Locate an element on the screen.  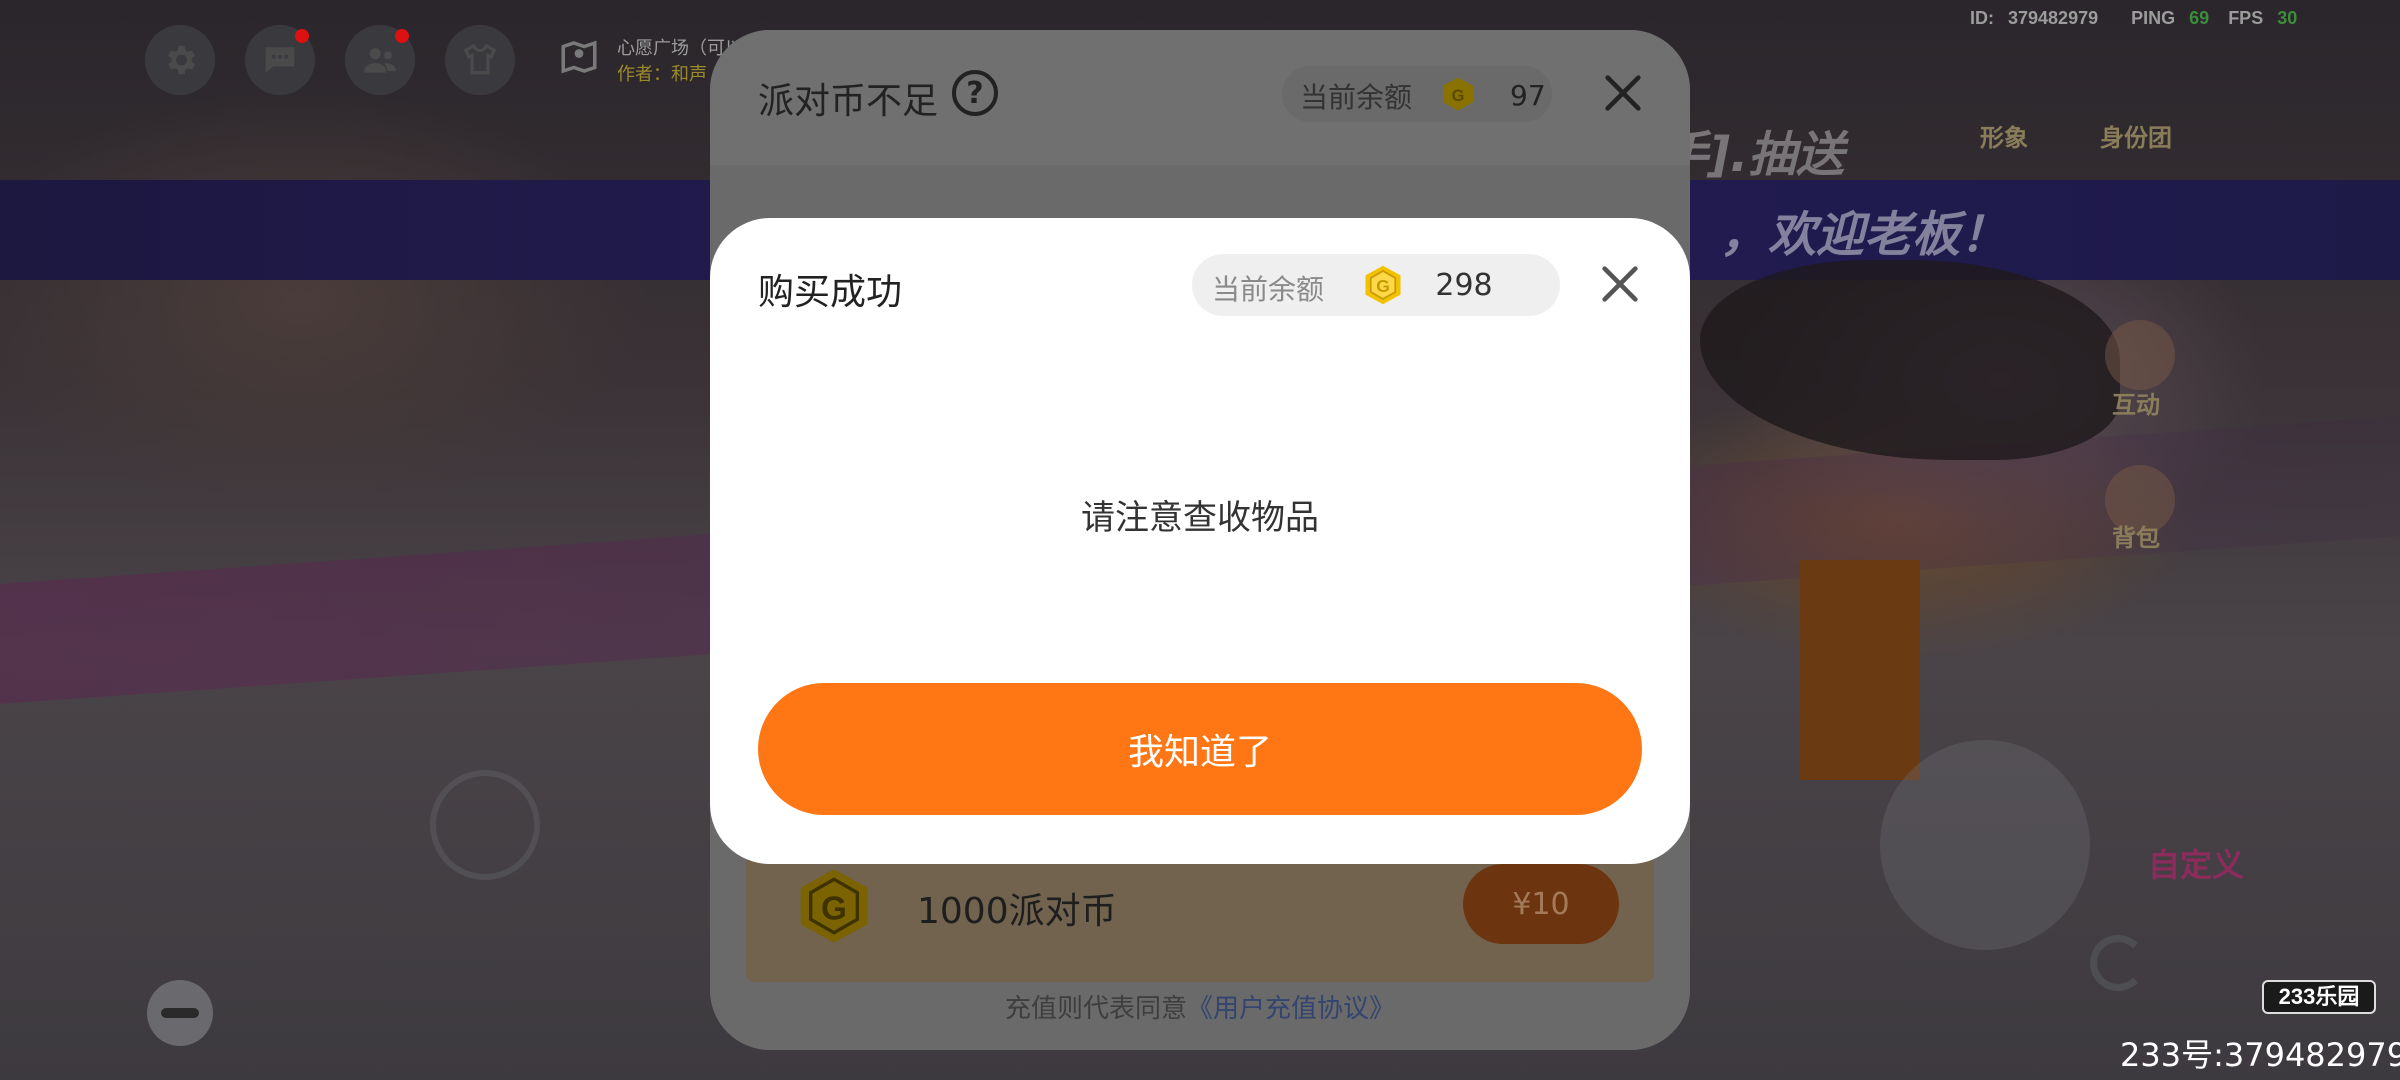
fps-value: 30 is located at coordinates (2287, 18).